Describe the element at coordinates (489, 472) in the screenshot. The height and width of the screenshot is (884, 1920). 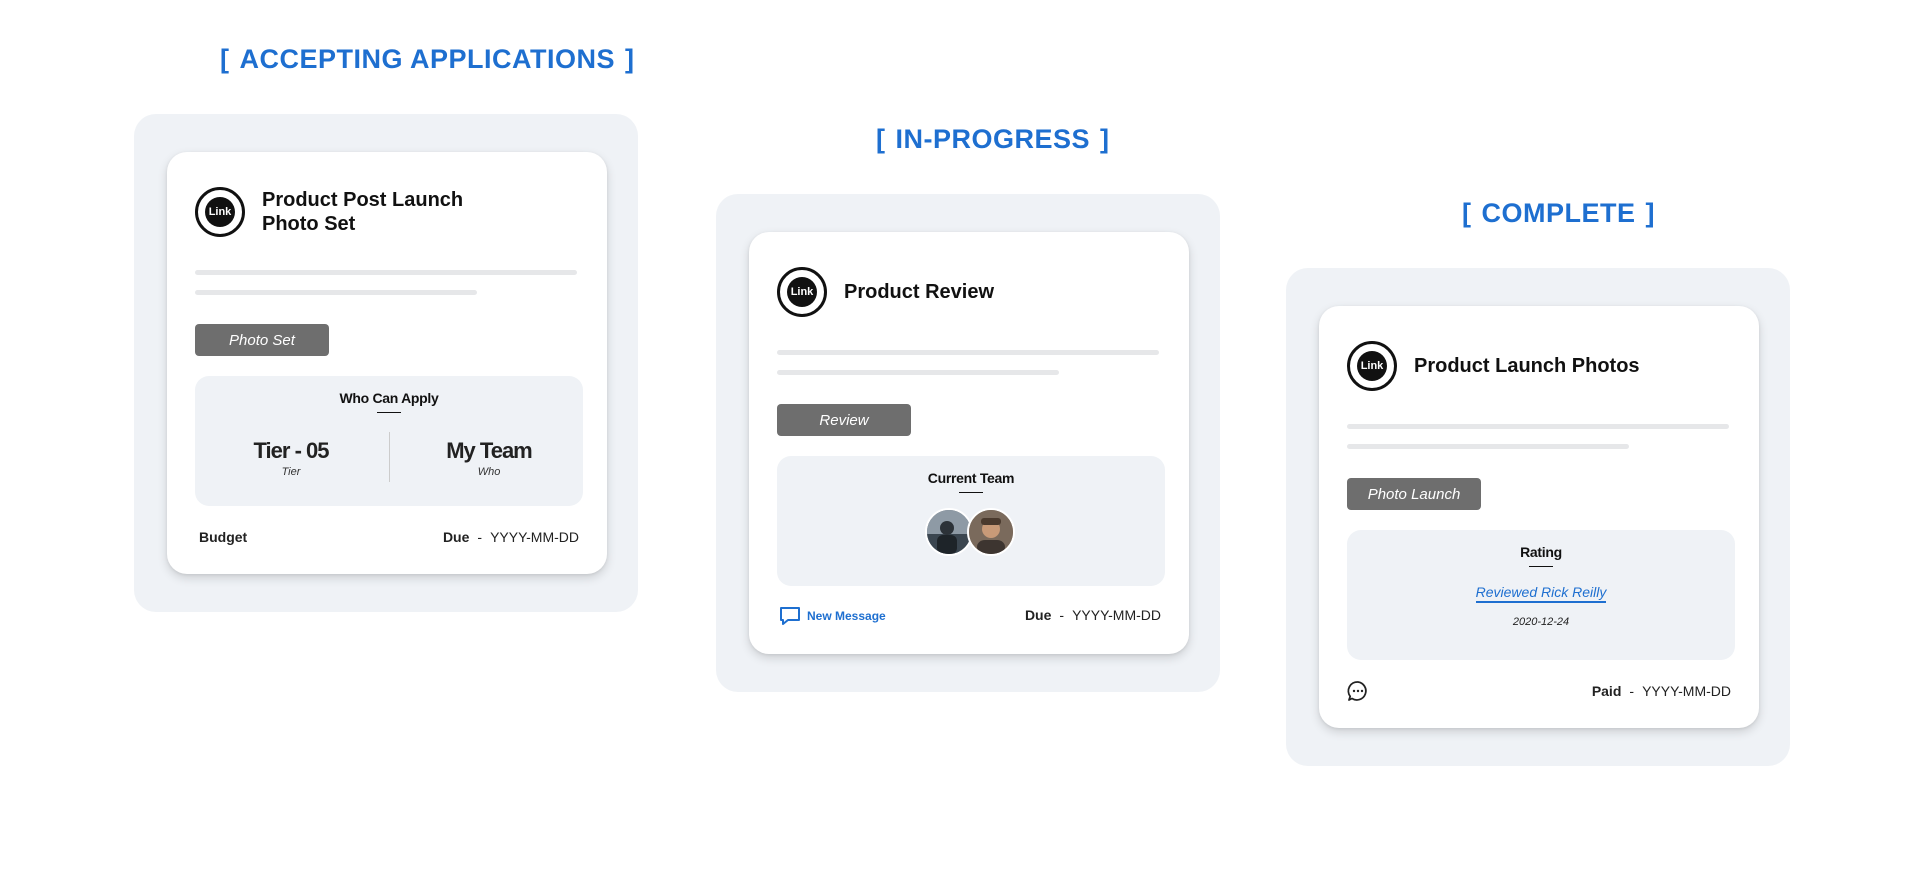
I see `stat-label: Who` at that location.